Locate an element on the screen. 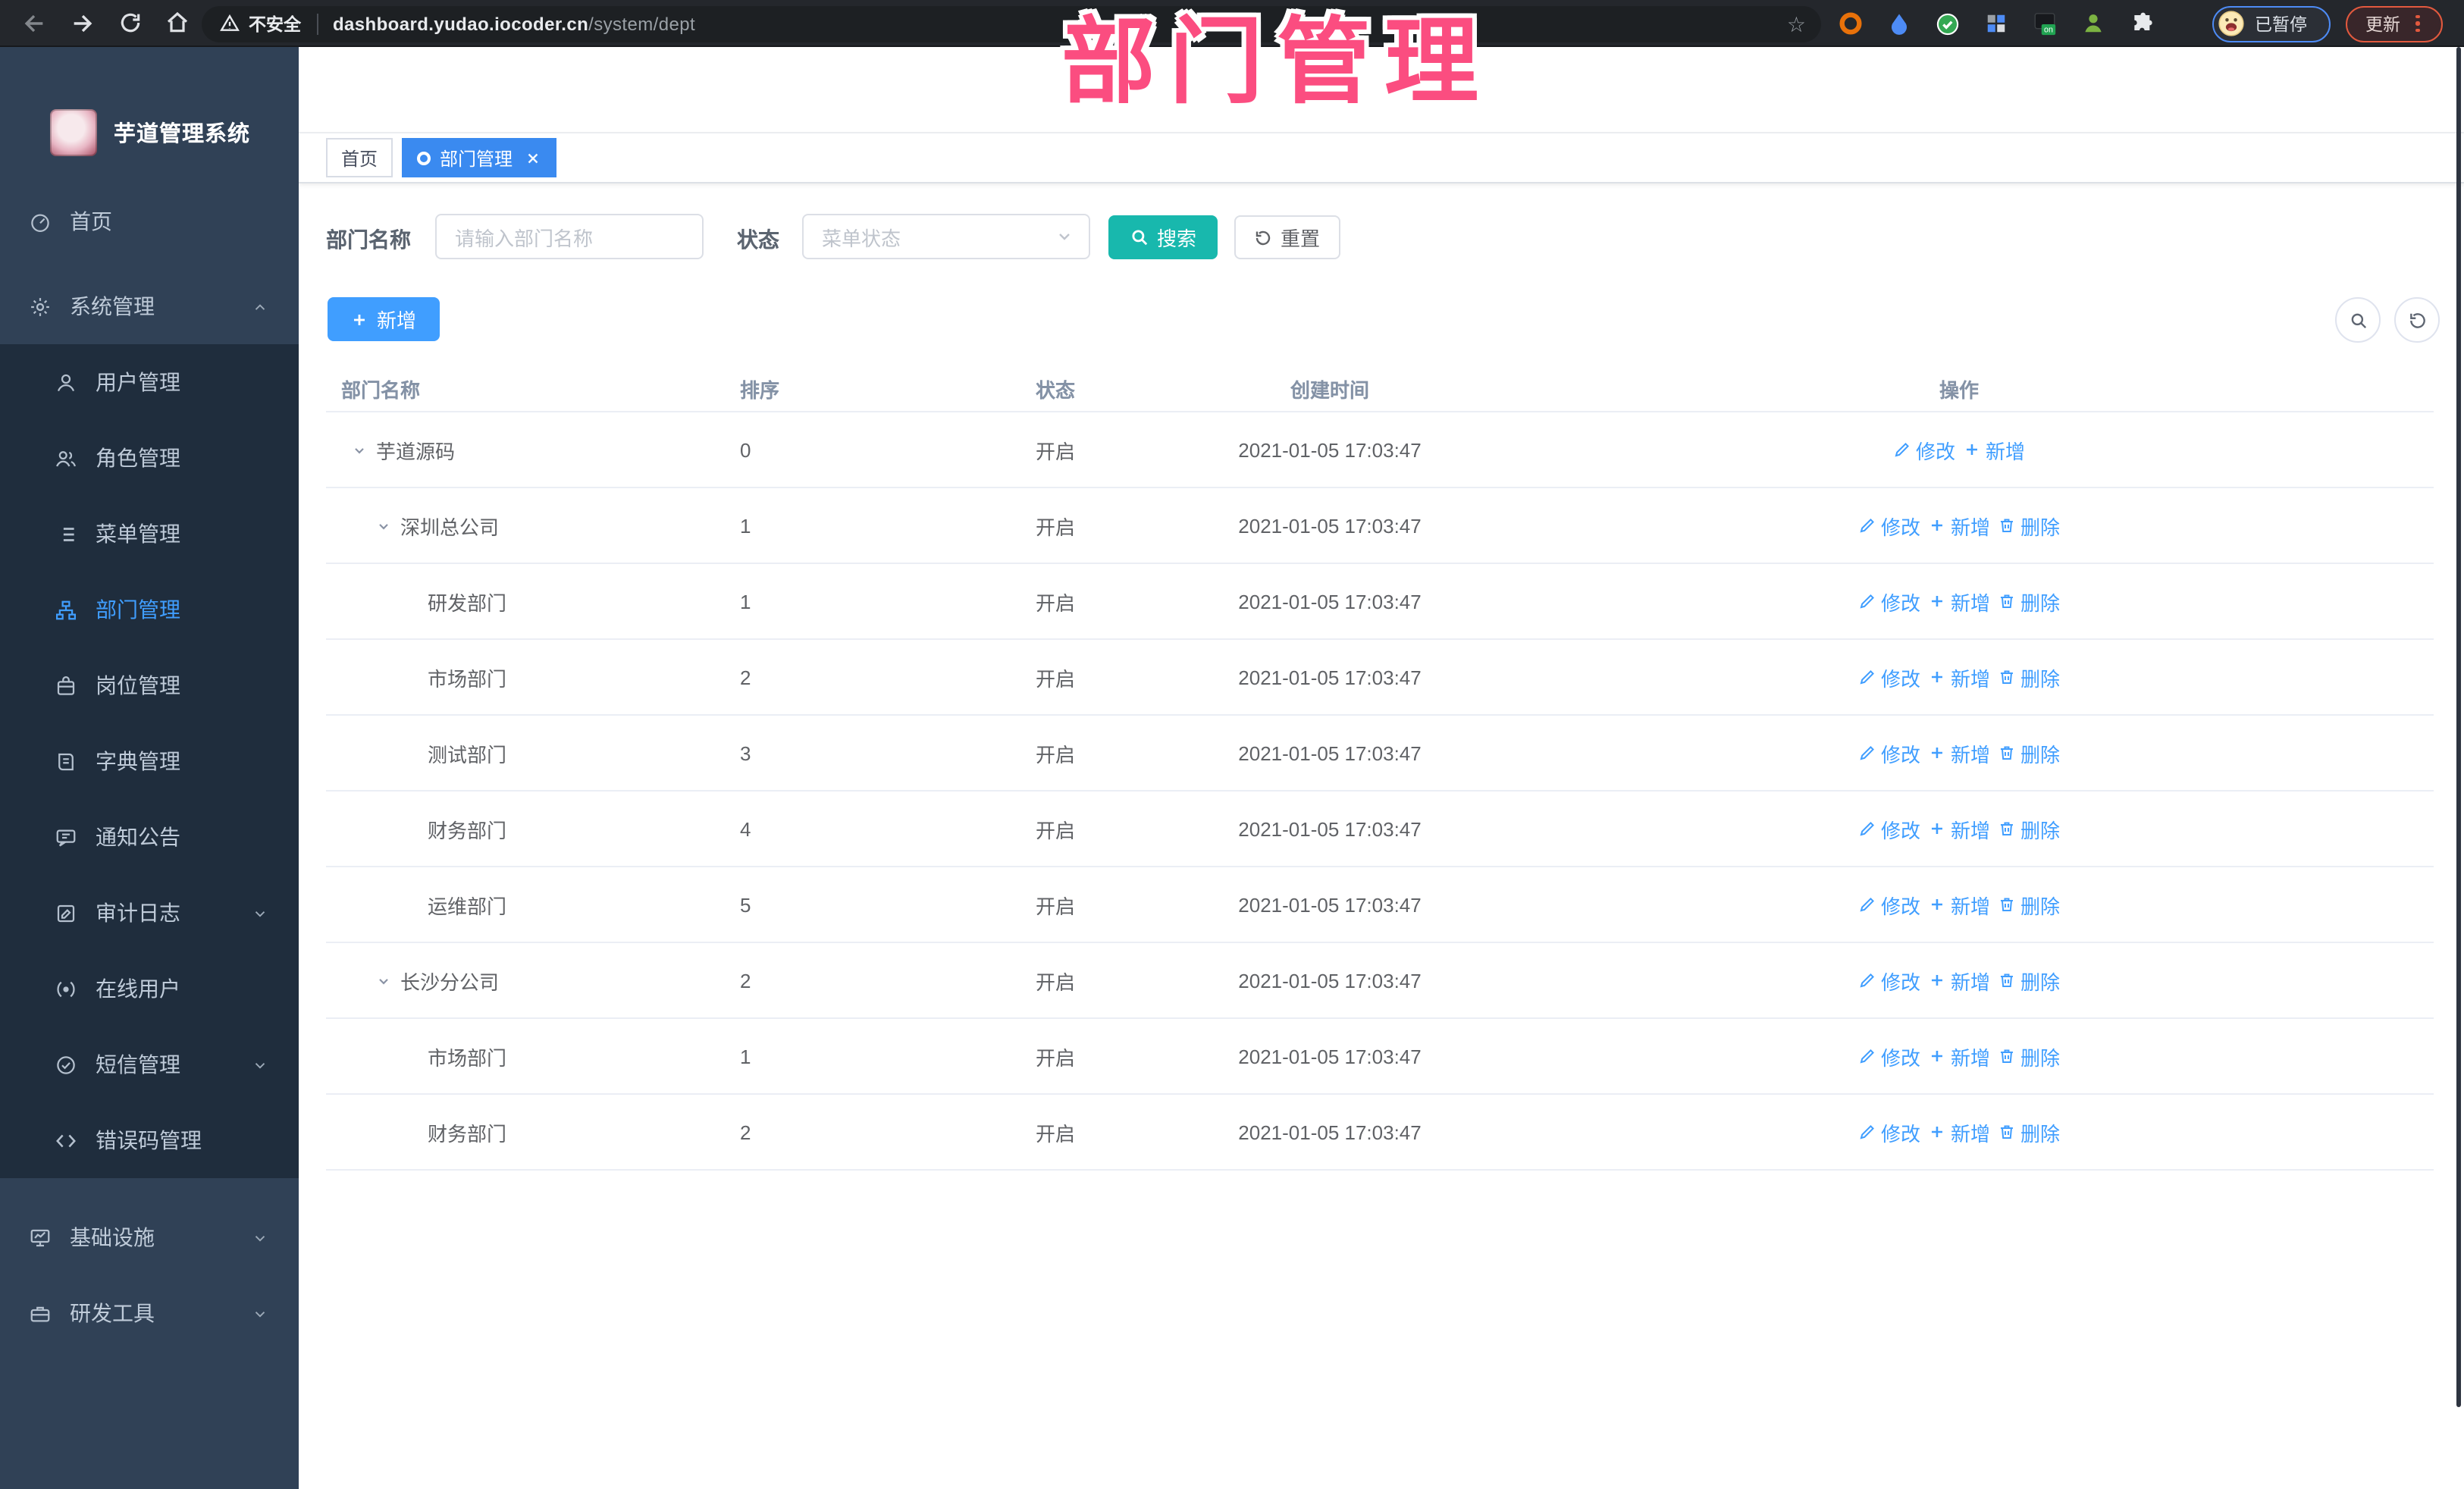 This screenshot has height=1489, width=2464. sidebar-item-在线用户: 在线用户 is located at coordinates (150, 989).